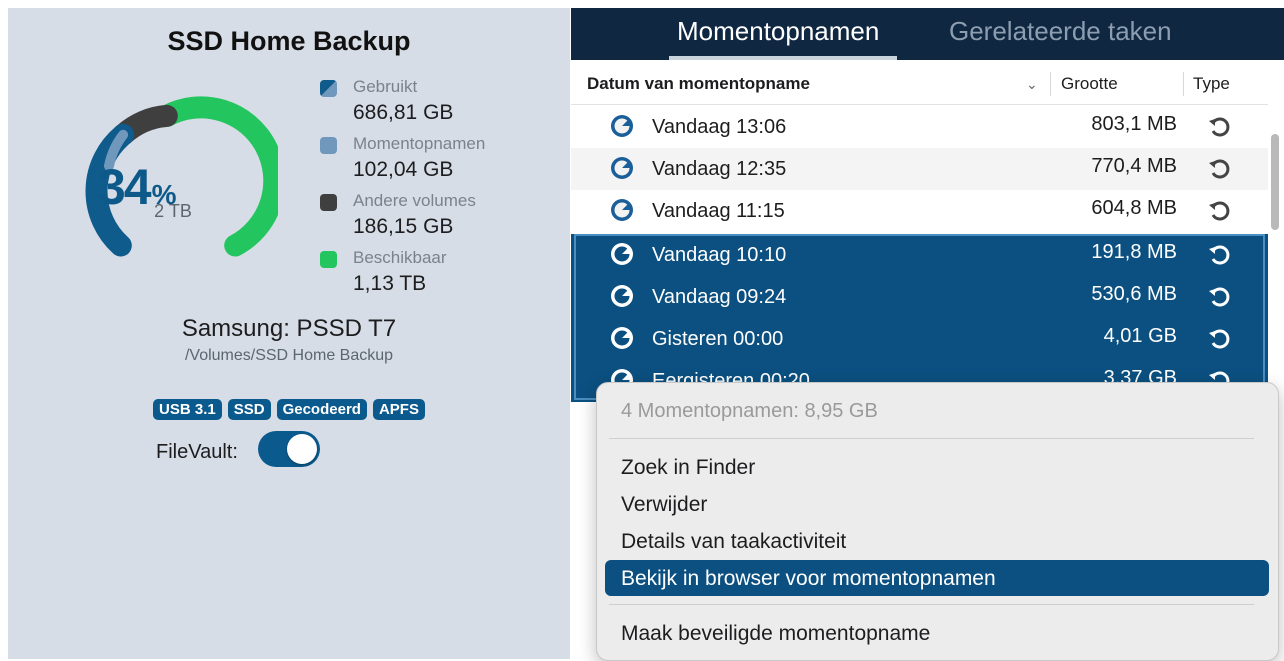 The image size is (1284, 661). Describe the element at coordinates (719, 127) in the screenshot. I see `snapshot-name: Vandaag 13:06` at that location.